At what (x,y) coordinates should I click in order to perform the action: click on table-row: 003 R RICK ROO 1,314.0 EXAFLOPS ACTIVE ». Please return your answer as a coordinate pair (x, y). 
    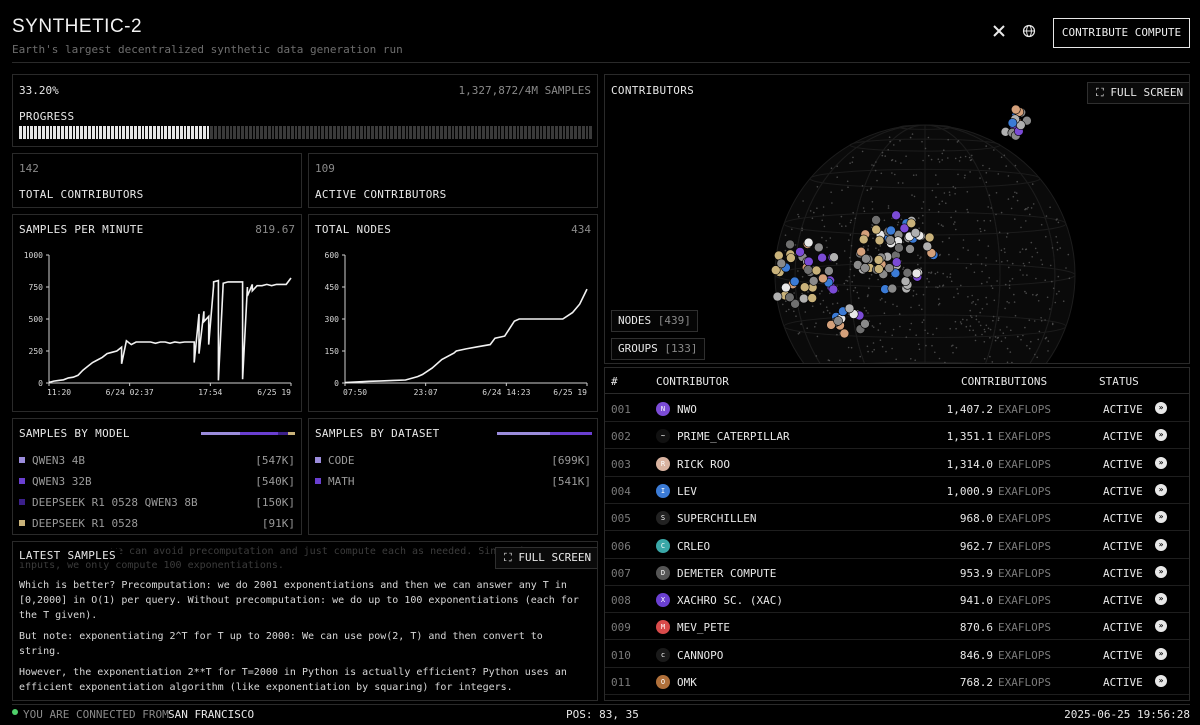
    Looking at the image, I should click on (897, 463).